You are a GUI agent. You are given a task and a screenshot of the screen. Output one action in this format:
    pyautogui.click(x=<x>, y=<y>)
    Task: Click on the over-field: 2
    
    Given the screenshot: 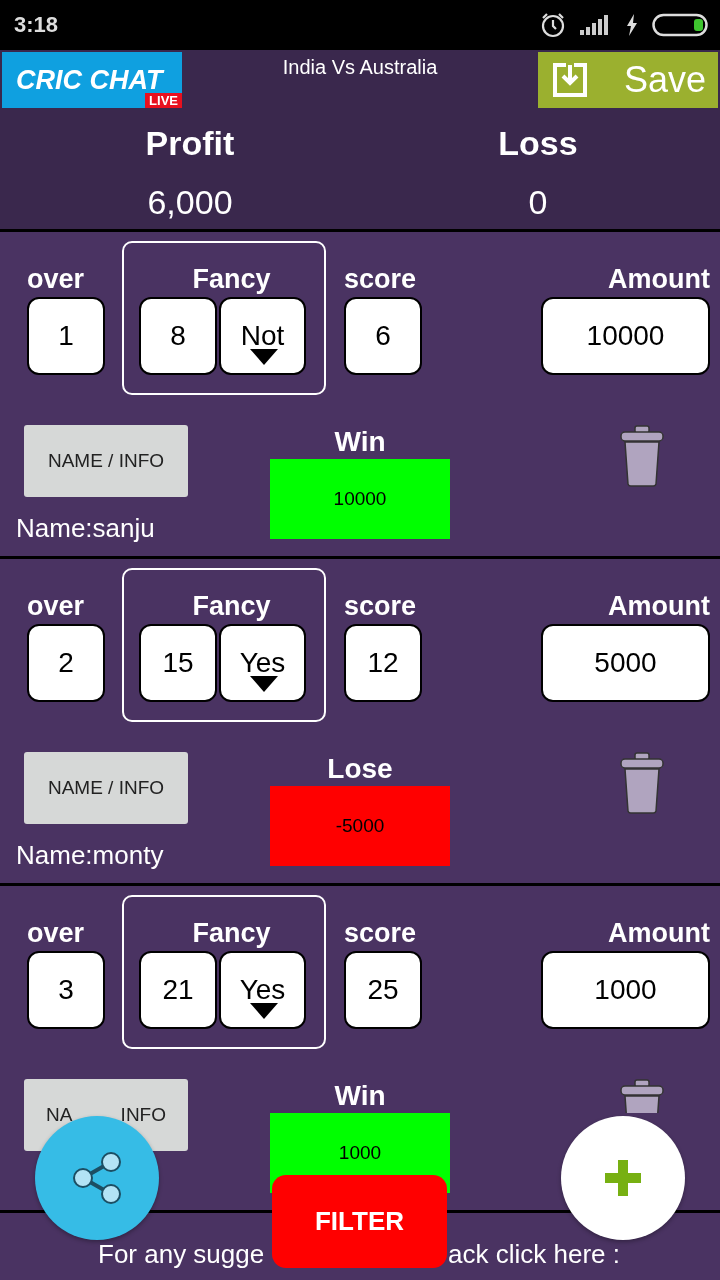 What is the action you would take?
    pyautogui.click(x=66, y=663)
    